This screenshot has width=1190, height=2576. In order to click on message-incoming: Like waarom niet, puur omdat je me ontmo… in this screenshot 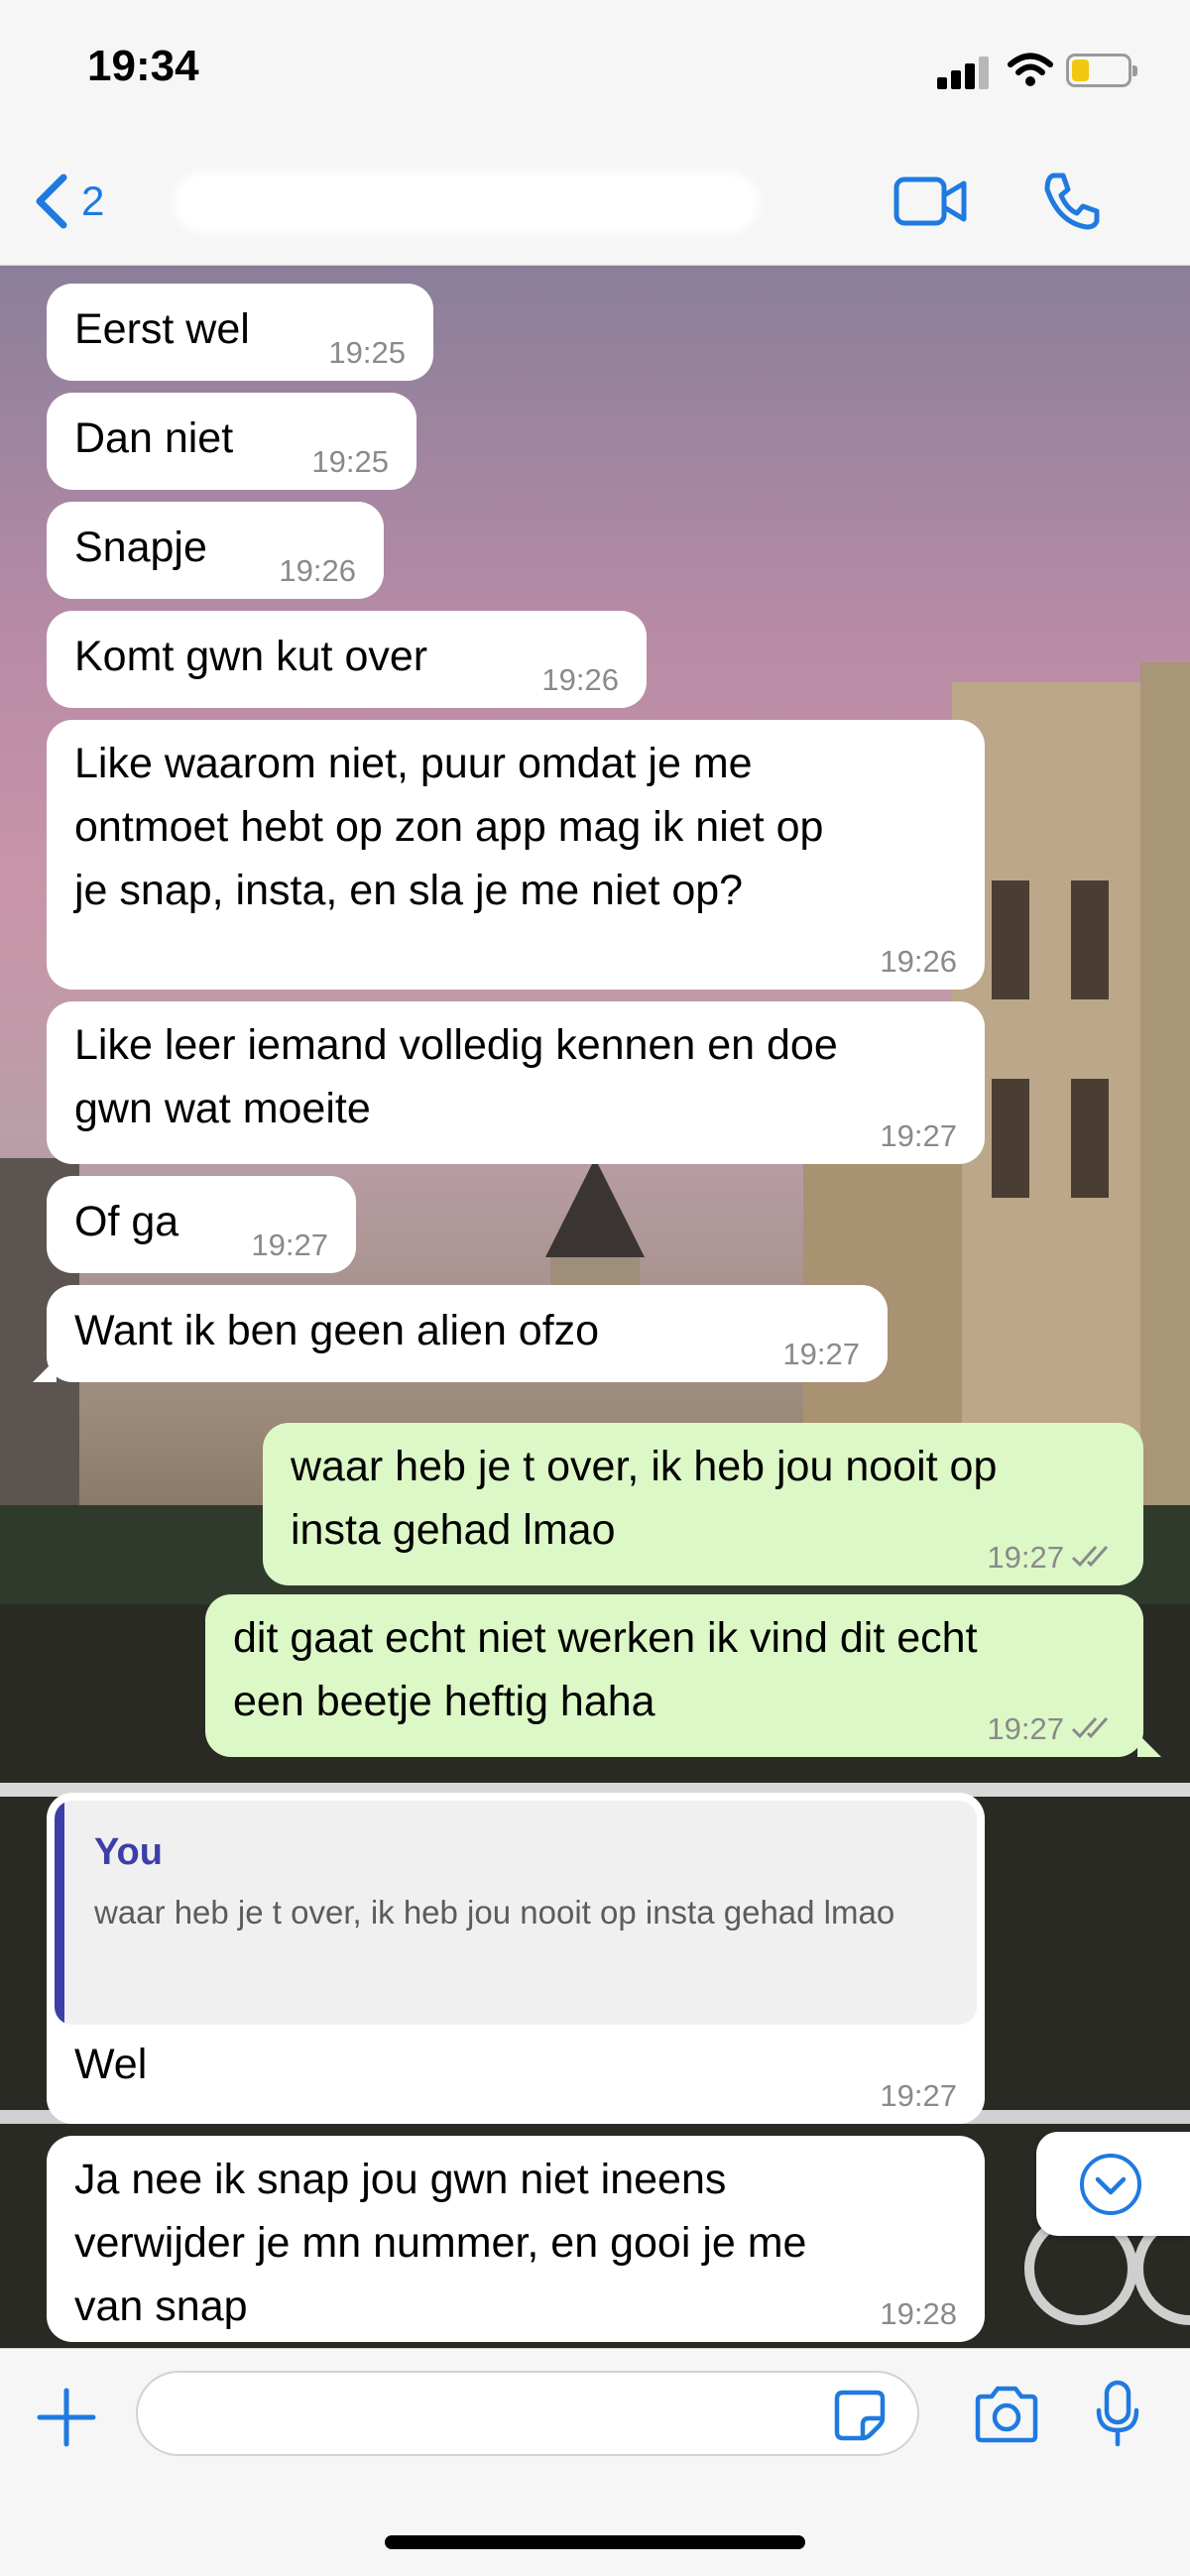, I will do `click(516, 855)`.